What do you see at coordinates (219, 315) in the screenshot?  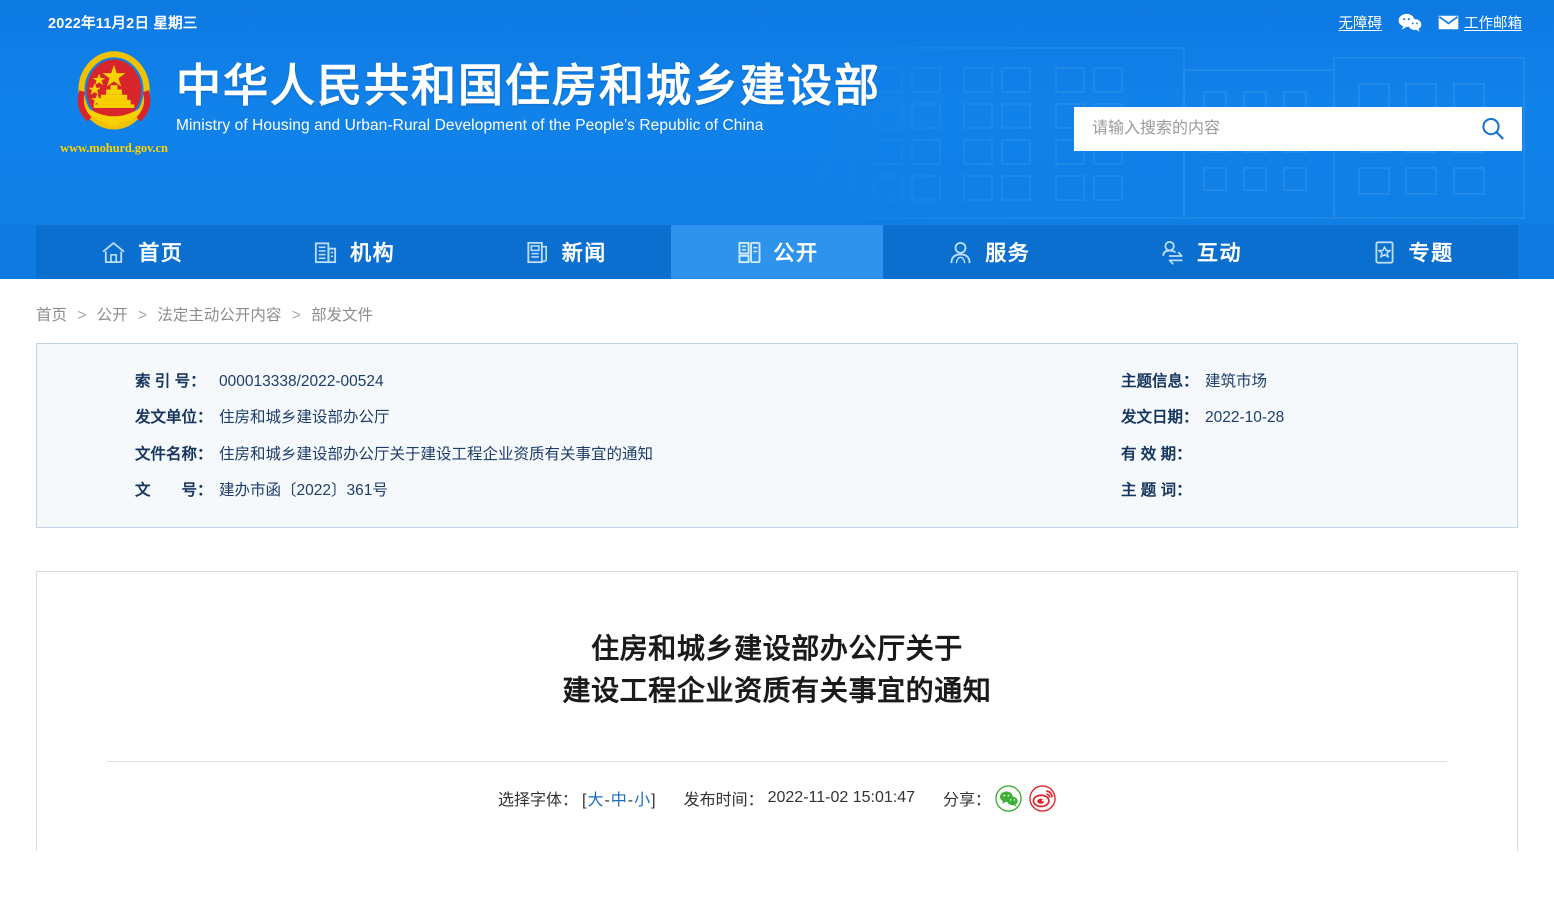 I see `breadcrumb-item-2: 法定主动公开内容` at bounding box center [219, 315].